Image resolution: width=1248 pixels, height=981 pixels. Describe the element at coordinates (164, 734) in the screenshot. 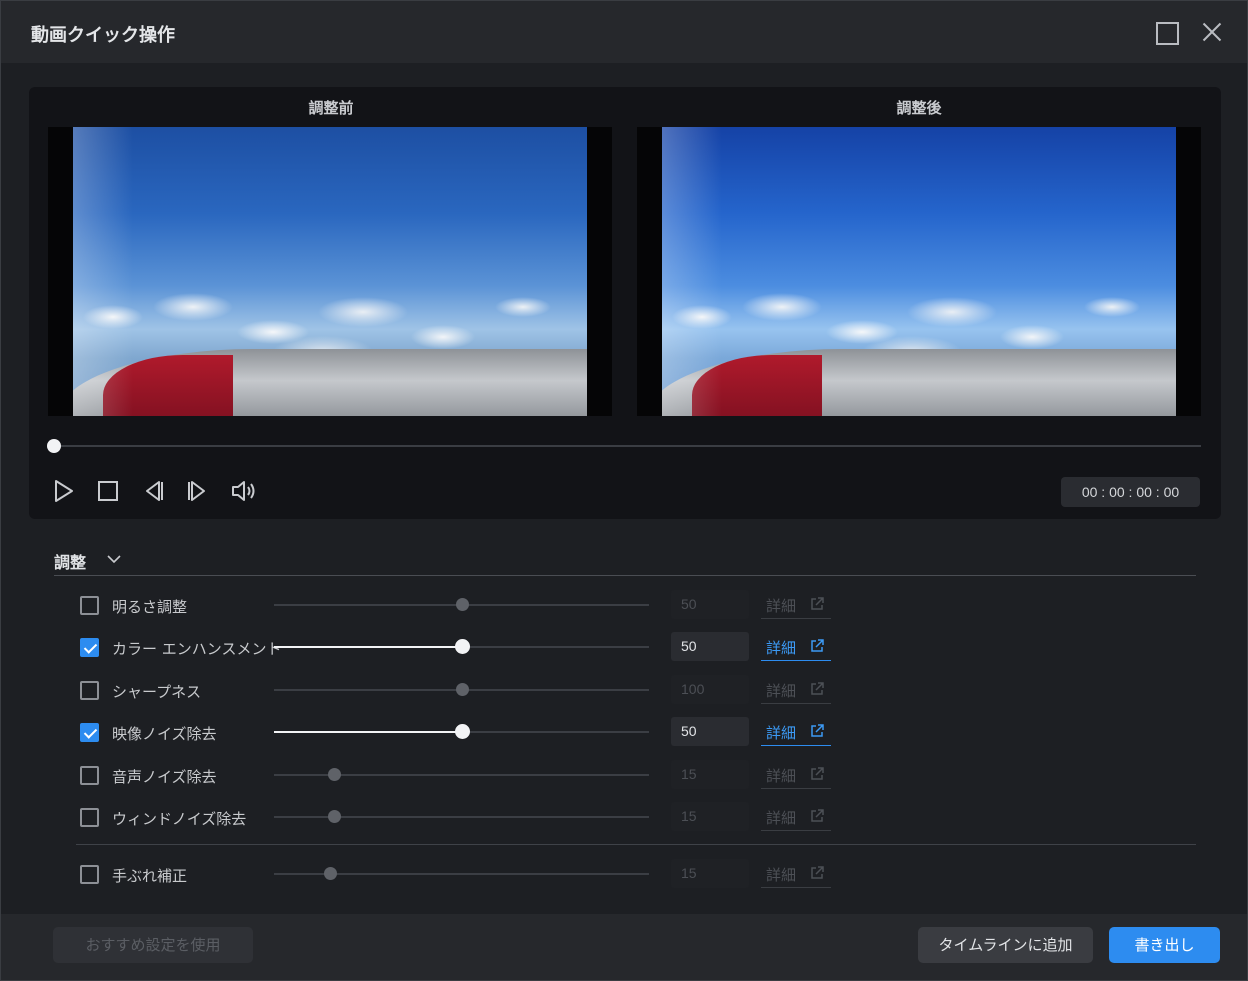

I see `label-video-denoise: 映像ノイズ除去` at that location.